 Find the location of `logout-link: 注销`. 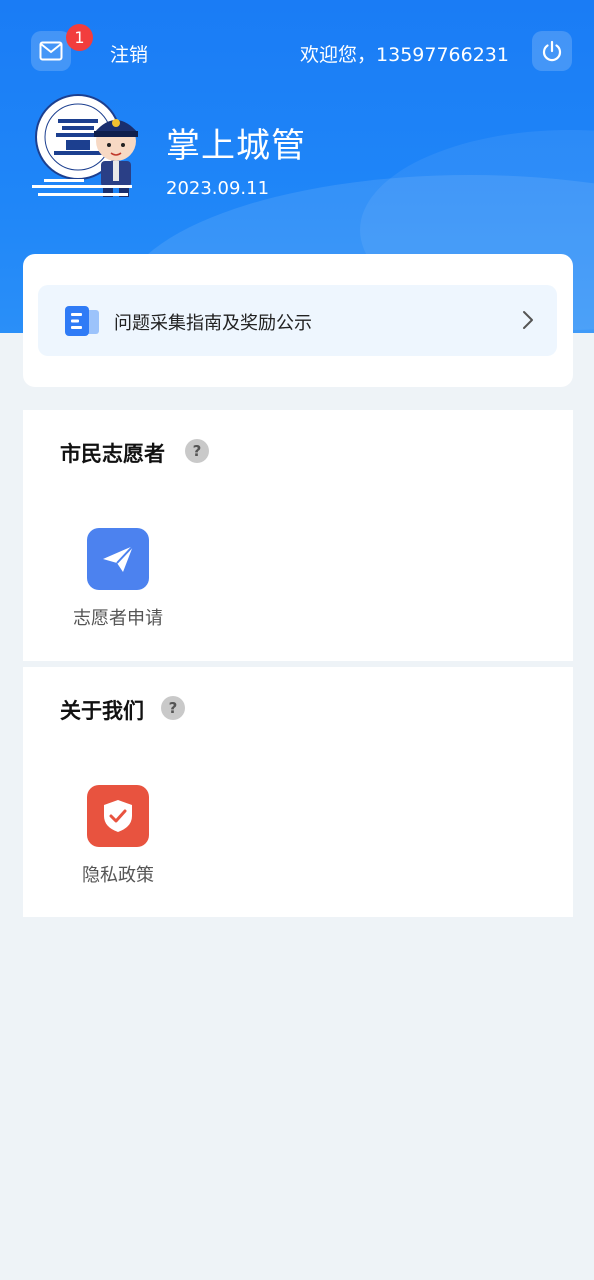

logout-link: 注销 is located at coordinates (129, 53).